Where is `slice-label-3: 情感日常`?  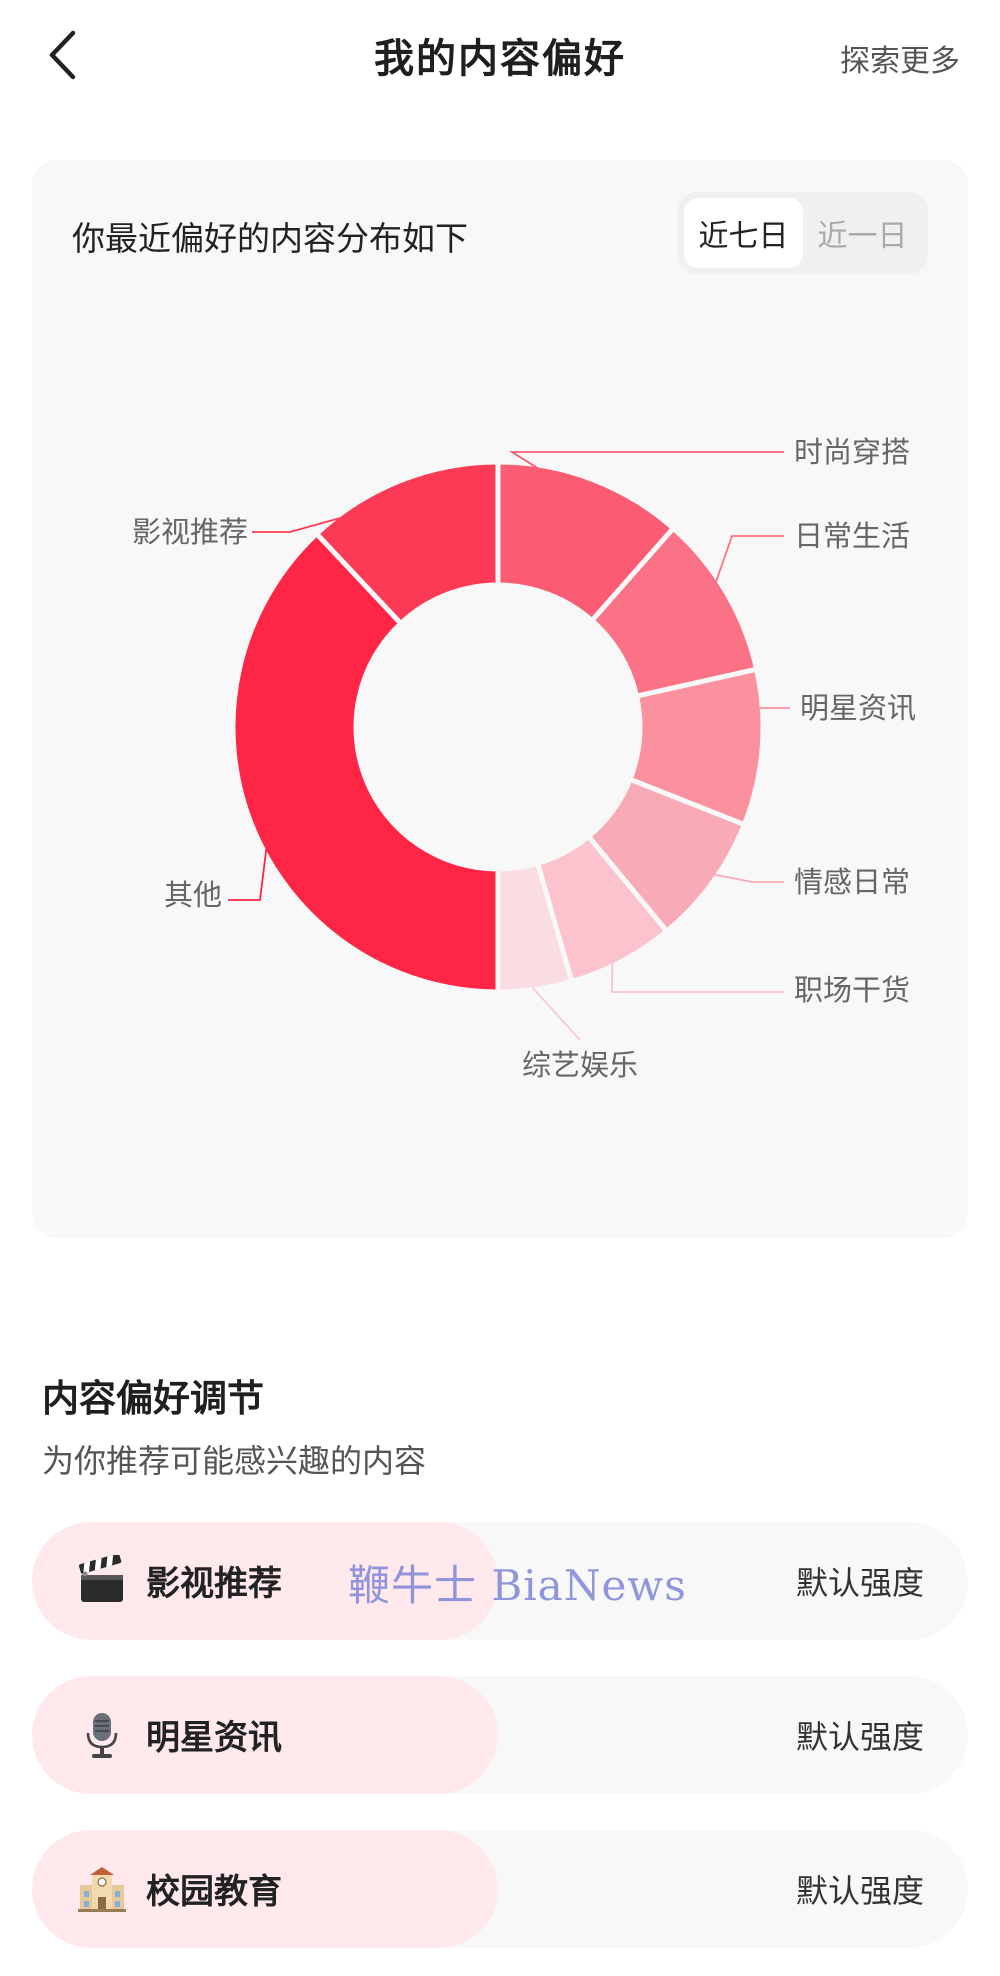 slice-label-3: 情感日常 is located at coordinates (852, 882).